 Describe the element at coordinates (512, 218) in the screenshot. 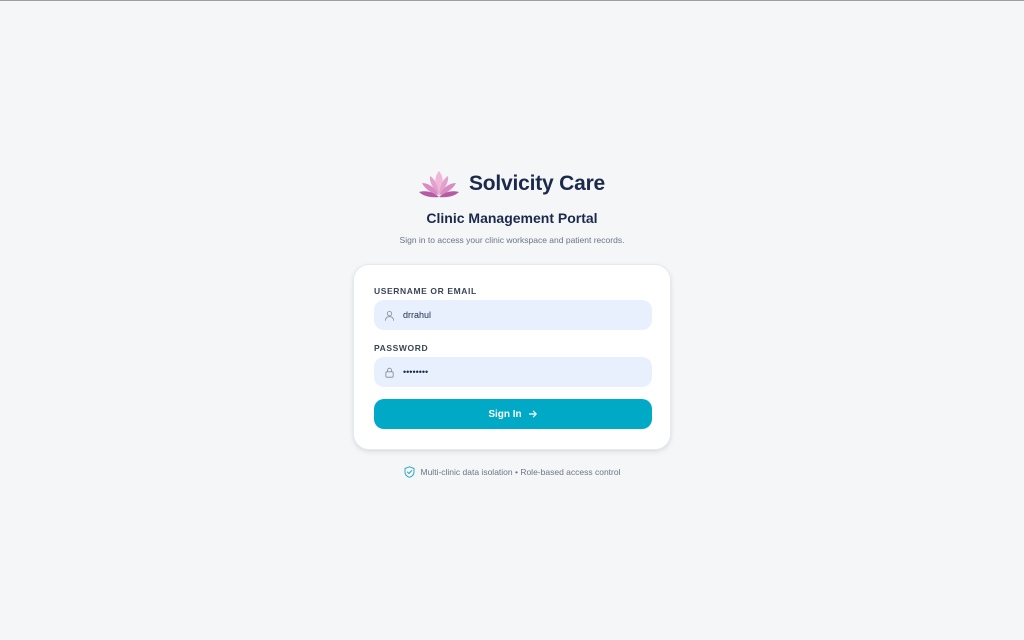

I see `page-title: Clinic Management Portal` at that location.